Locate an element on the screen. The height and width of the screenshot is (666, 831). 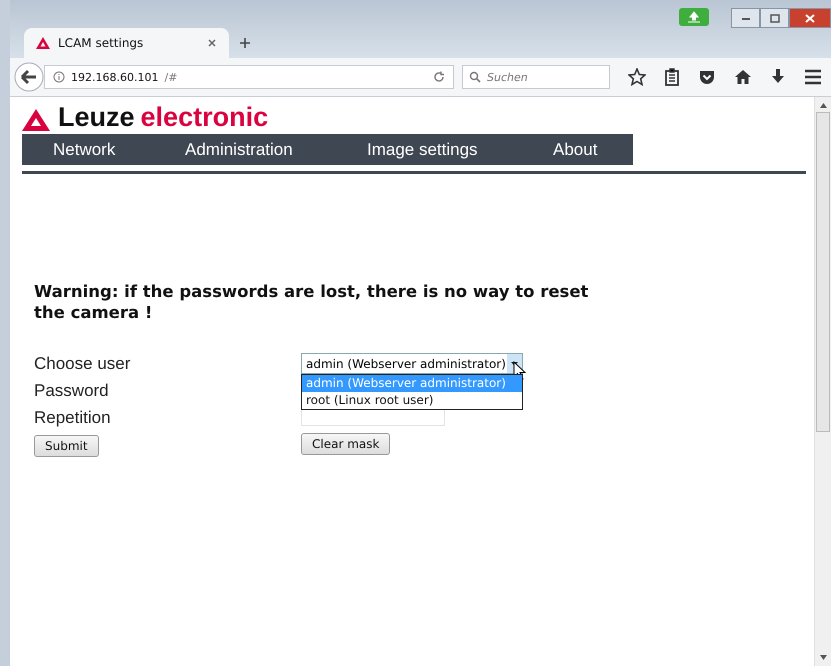
brand-suffix: electronic is located at coordinates (204, 117).